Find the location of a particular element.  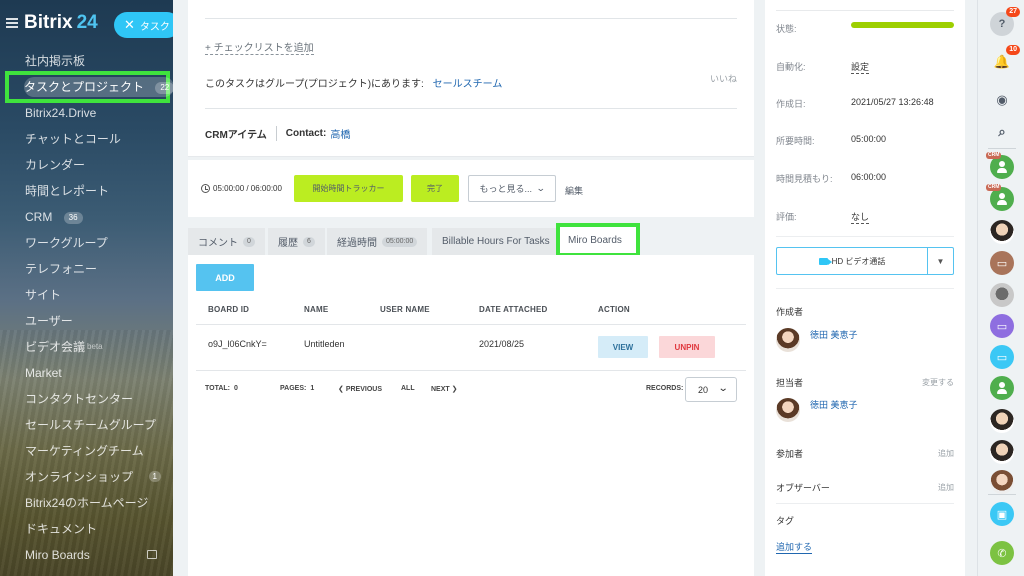

group-link: セールスチーム is located at coordinates (468, 84).